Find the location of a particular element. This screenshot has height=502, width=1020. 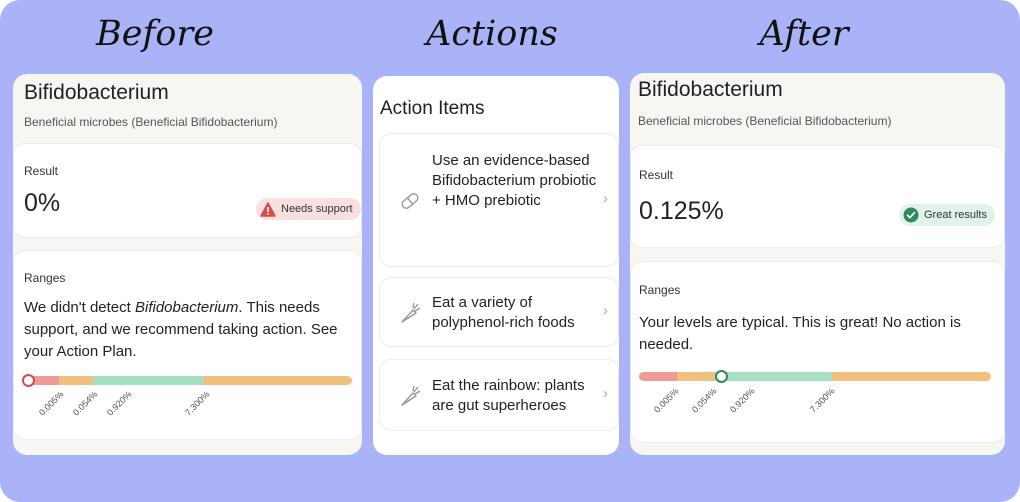

before-tick-3: 0.920% is located at coordinates (119, 403).